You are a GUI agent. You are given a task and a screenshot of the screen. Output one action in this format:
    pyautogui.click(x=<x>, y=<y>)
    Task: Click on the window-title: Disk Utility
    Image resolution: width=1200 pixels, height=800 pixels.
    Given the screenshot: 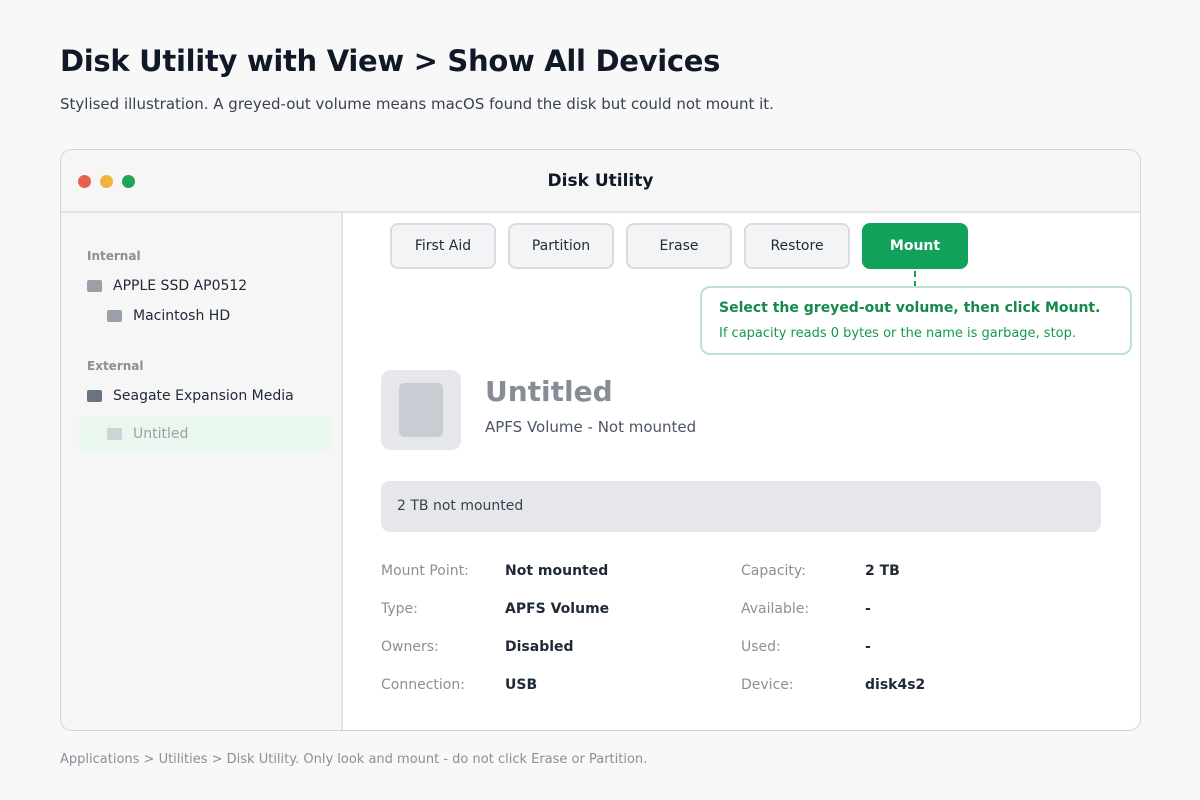 What is the action you would take?
    pyautogui.click(x=600, y=181)
    